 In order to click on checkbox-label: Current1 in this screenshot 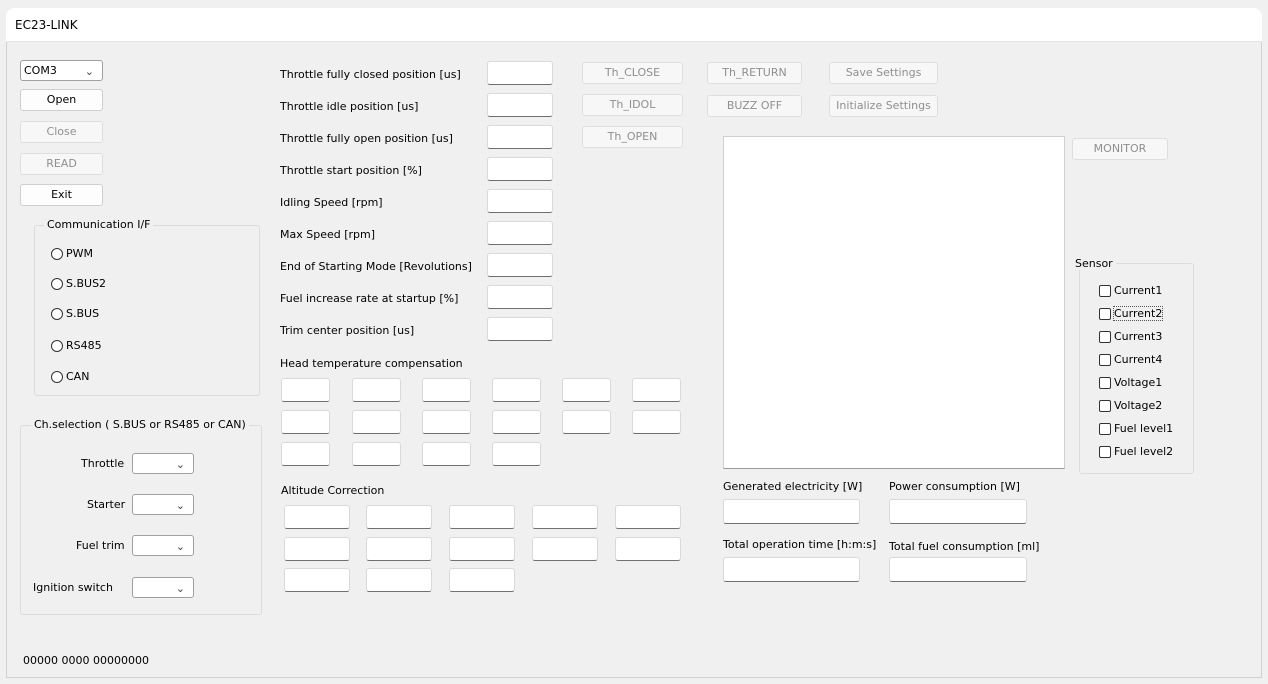, I will do `click(1138, 290)`.